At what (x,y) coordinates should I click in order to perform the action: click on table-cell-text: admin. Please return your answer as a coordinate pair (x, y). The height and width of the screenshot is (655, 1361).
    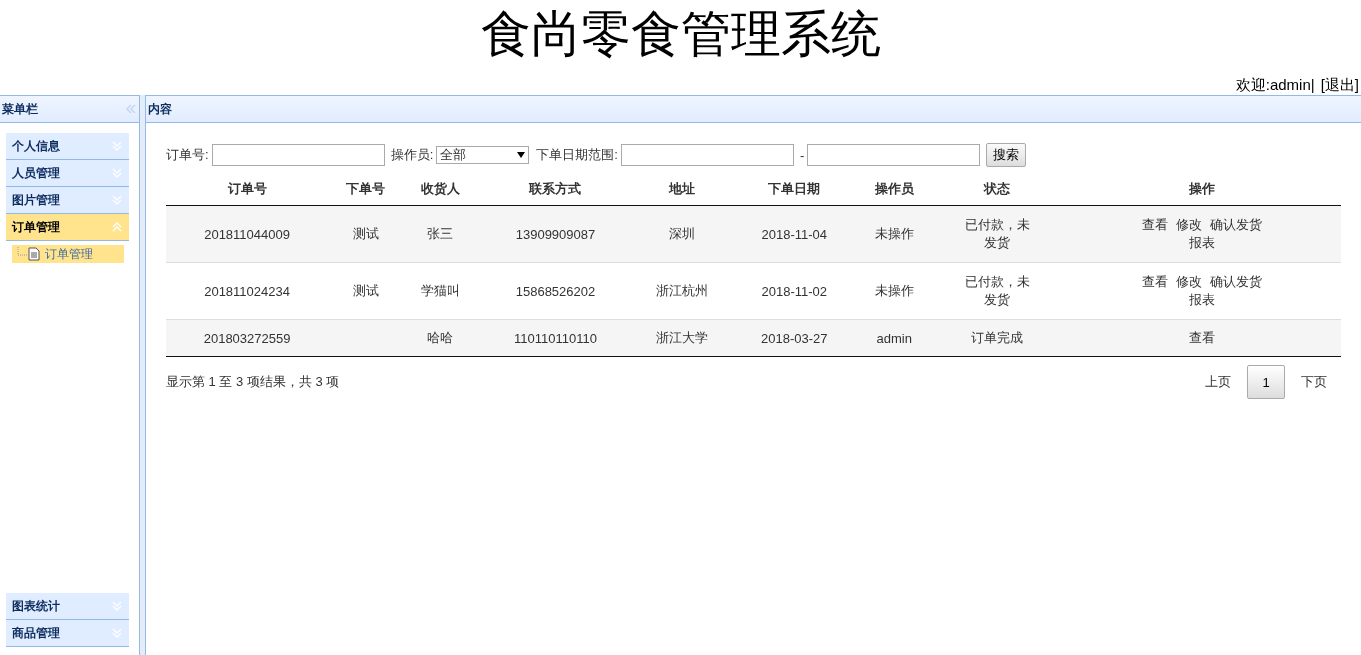
    Looking at the image, I should click on (894, 338).